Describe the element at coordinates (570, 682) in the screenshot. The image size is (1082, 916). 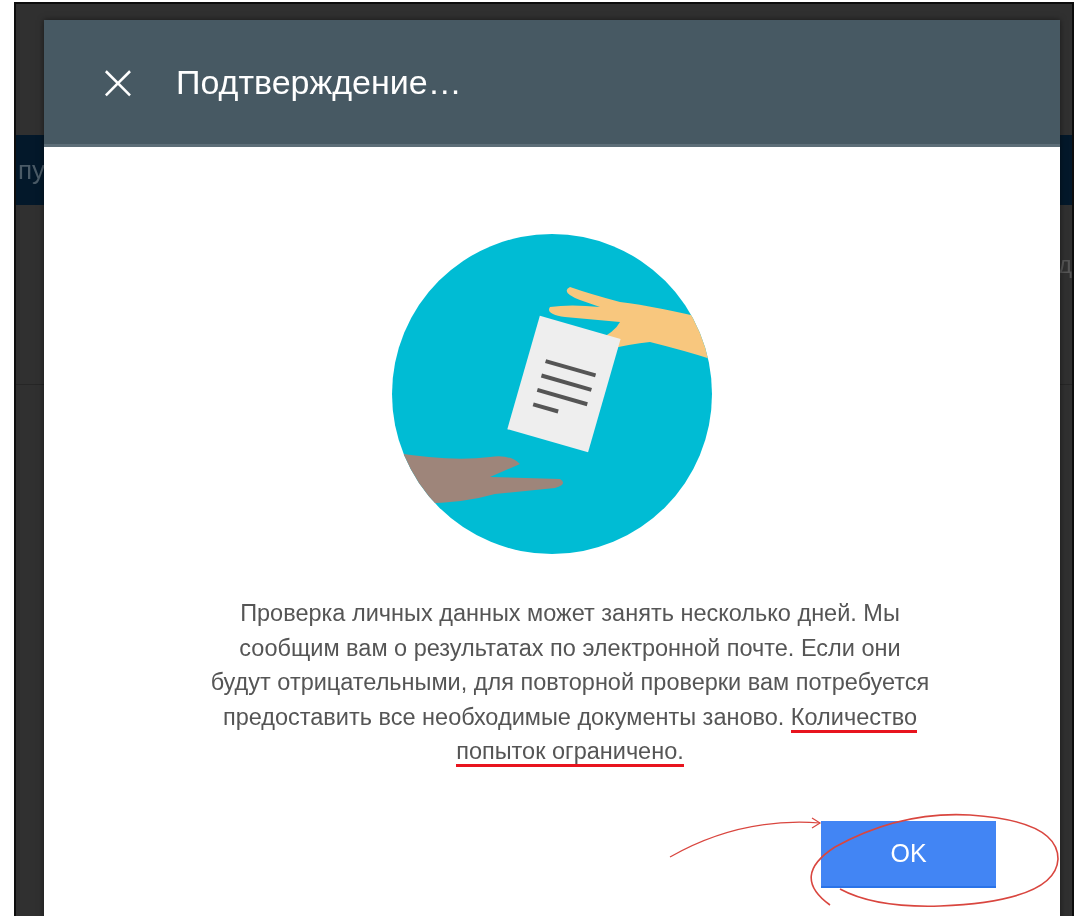
I see `info-message: Проверка личных данных может занять несколько дней. Мы сообщим вам о результатах по электронной почте. Если они будут отрицательными, для повторной проверки вам потребуется предоставить все необходимые документы заново. Количество попыток ограничено.` at that location.